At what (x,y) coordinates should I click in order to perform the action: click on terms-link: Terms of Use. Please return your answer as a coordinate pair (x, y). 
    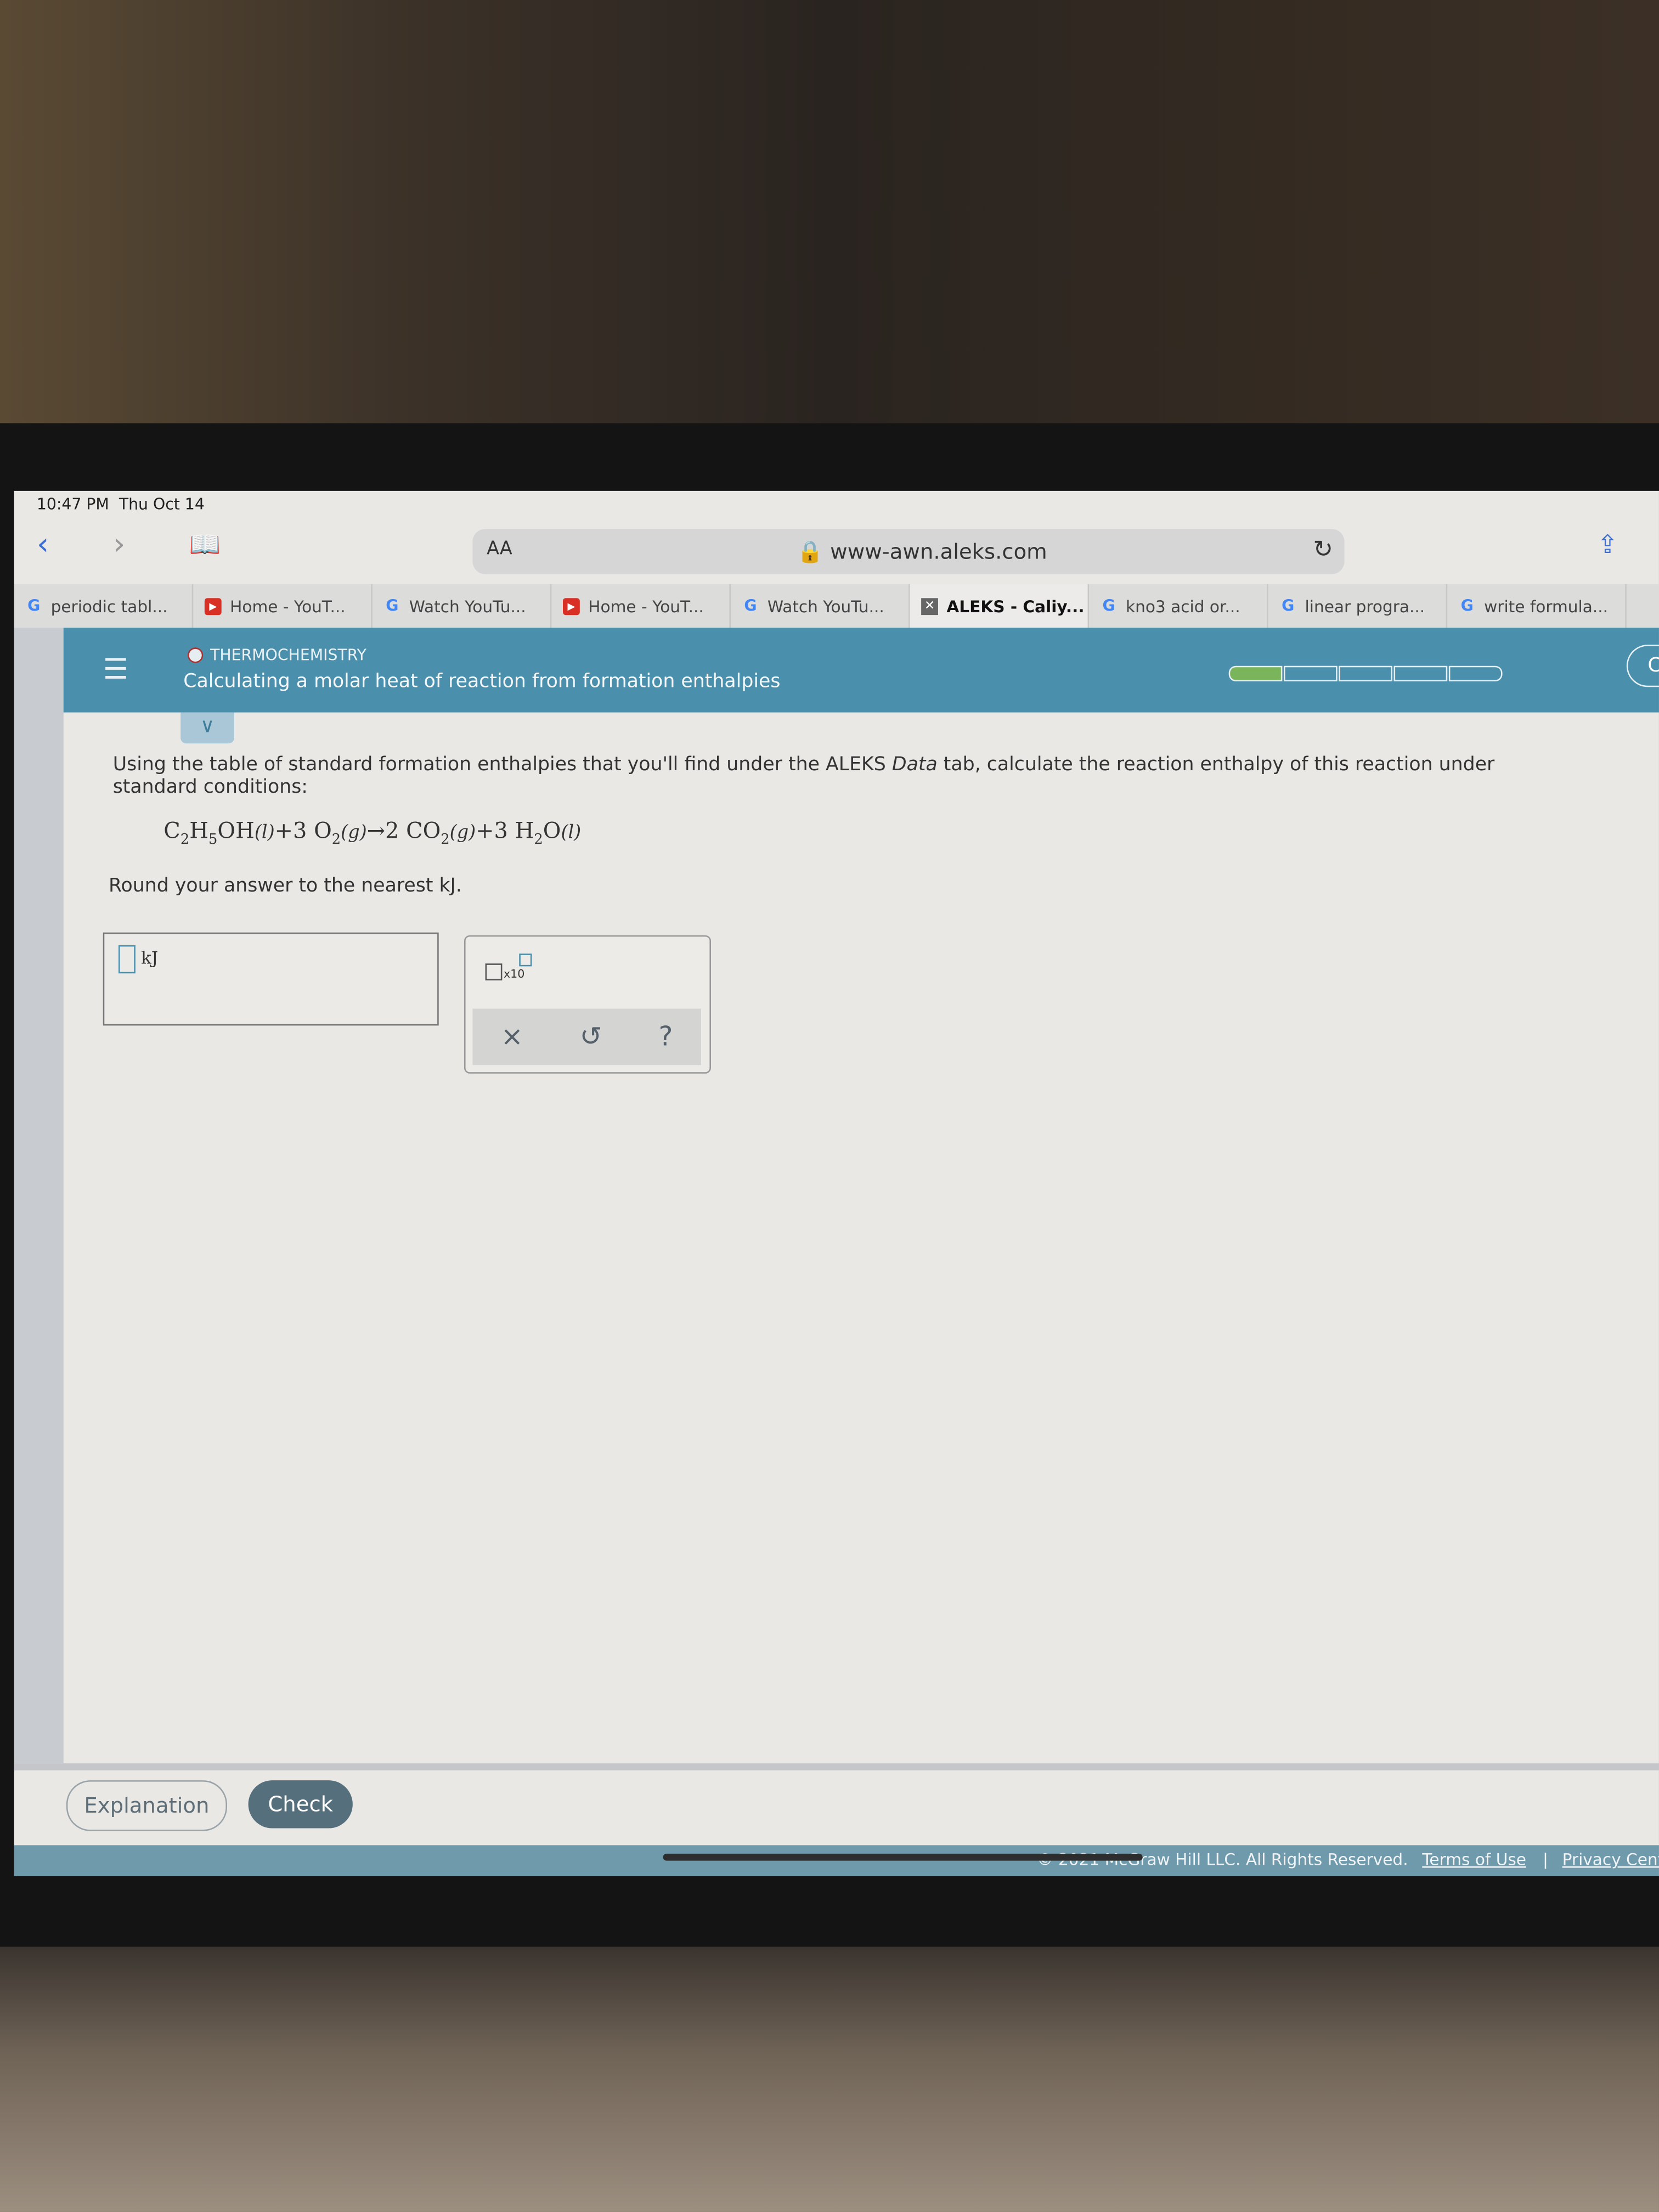
    Looking at the image, I should click on (1474, 1859).